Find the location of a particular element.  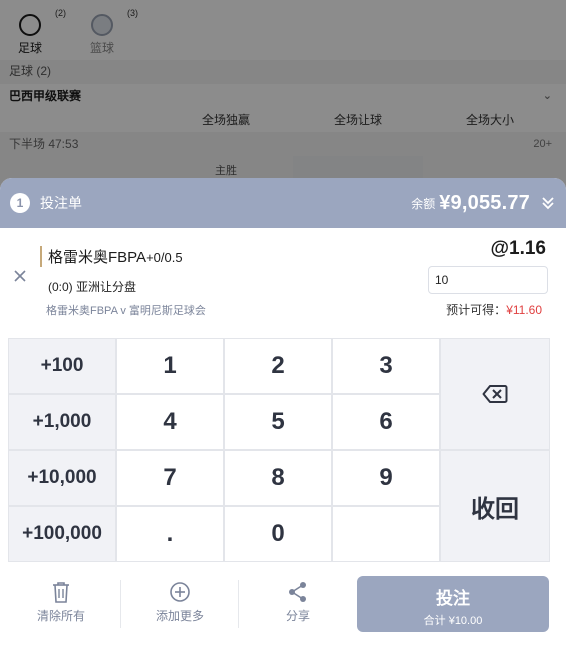

match-name: 格雷米奥FBPA v 富明尼斯足球会 is located at coordinates (126, 311).